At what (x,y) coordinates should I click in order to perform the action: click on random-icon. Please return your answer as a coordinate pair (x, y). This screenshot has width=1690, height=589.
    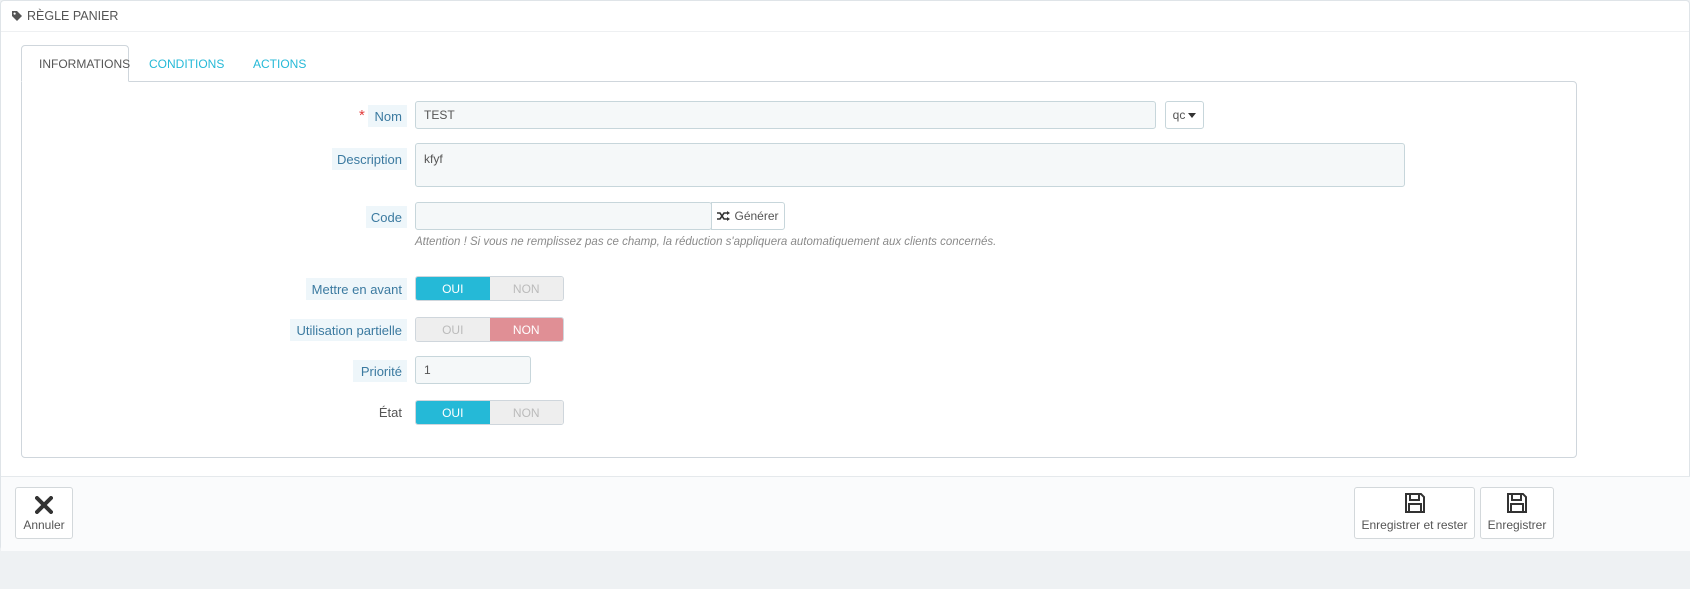
    Looking at the image, I should click on (724, 216).